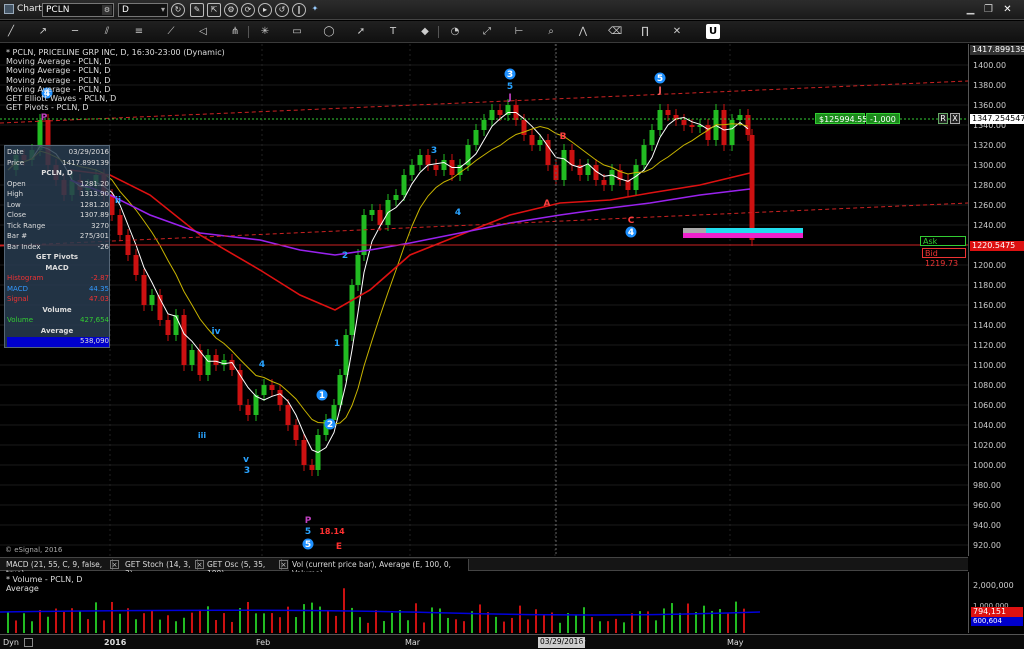  I want to click on drawing-toolbar: U ╱ ↗ ─ ⫽ ≡ ⟋ ◁ ⋔ ✳ ▭ ◯ ➚ T ◆ ◔ ⤢ ⊢ ⌕ ⋀ ⌫ ∏ ✕, so click(512, 32).